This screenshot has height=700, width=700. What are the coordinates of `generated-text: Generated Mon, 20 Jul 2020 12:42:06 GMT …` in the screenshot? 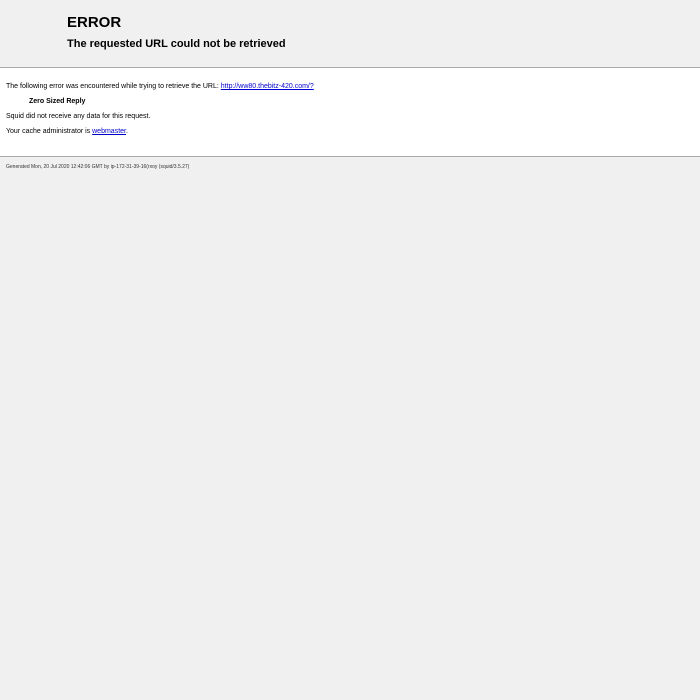 It's located at (98, 167).